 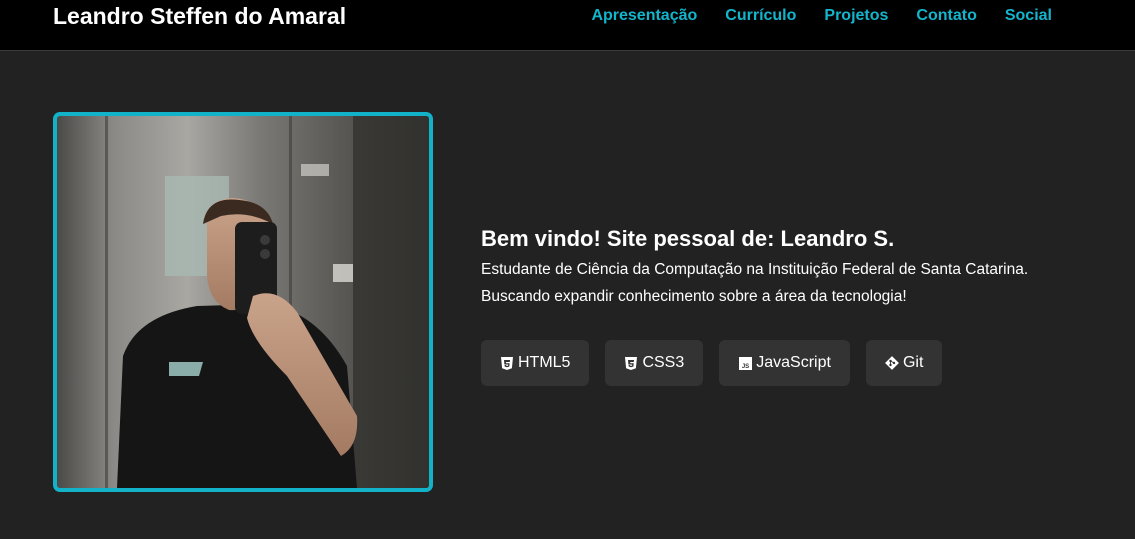 What do you see at coordinates (712, 363) in the screenshot?
I see `skills-list: HTML5 CSS3 JS JavaScript Git` at bounding box center [712, 363].